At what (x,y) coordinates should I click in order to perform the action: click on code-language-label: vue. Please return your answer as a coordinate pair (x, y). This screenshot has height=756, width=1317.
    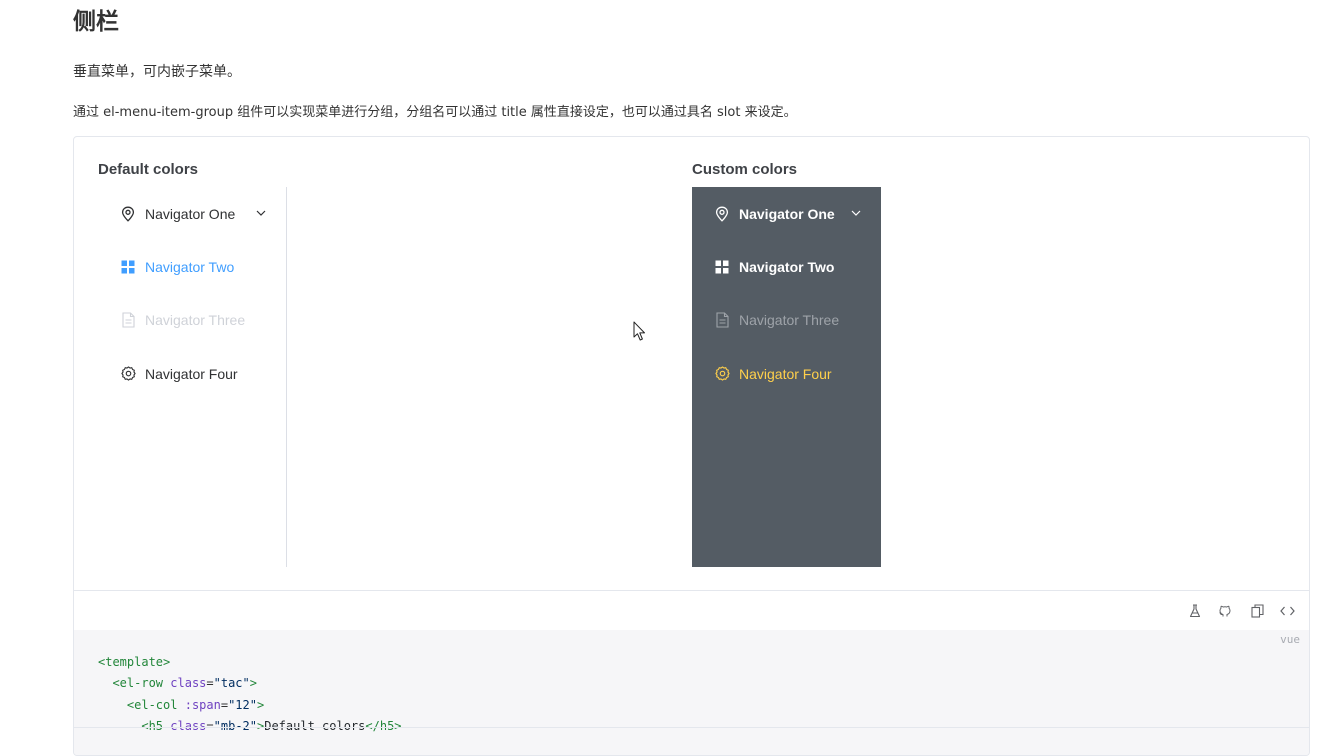
    Looking at the image, I should click on (1290, 639).